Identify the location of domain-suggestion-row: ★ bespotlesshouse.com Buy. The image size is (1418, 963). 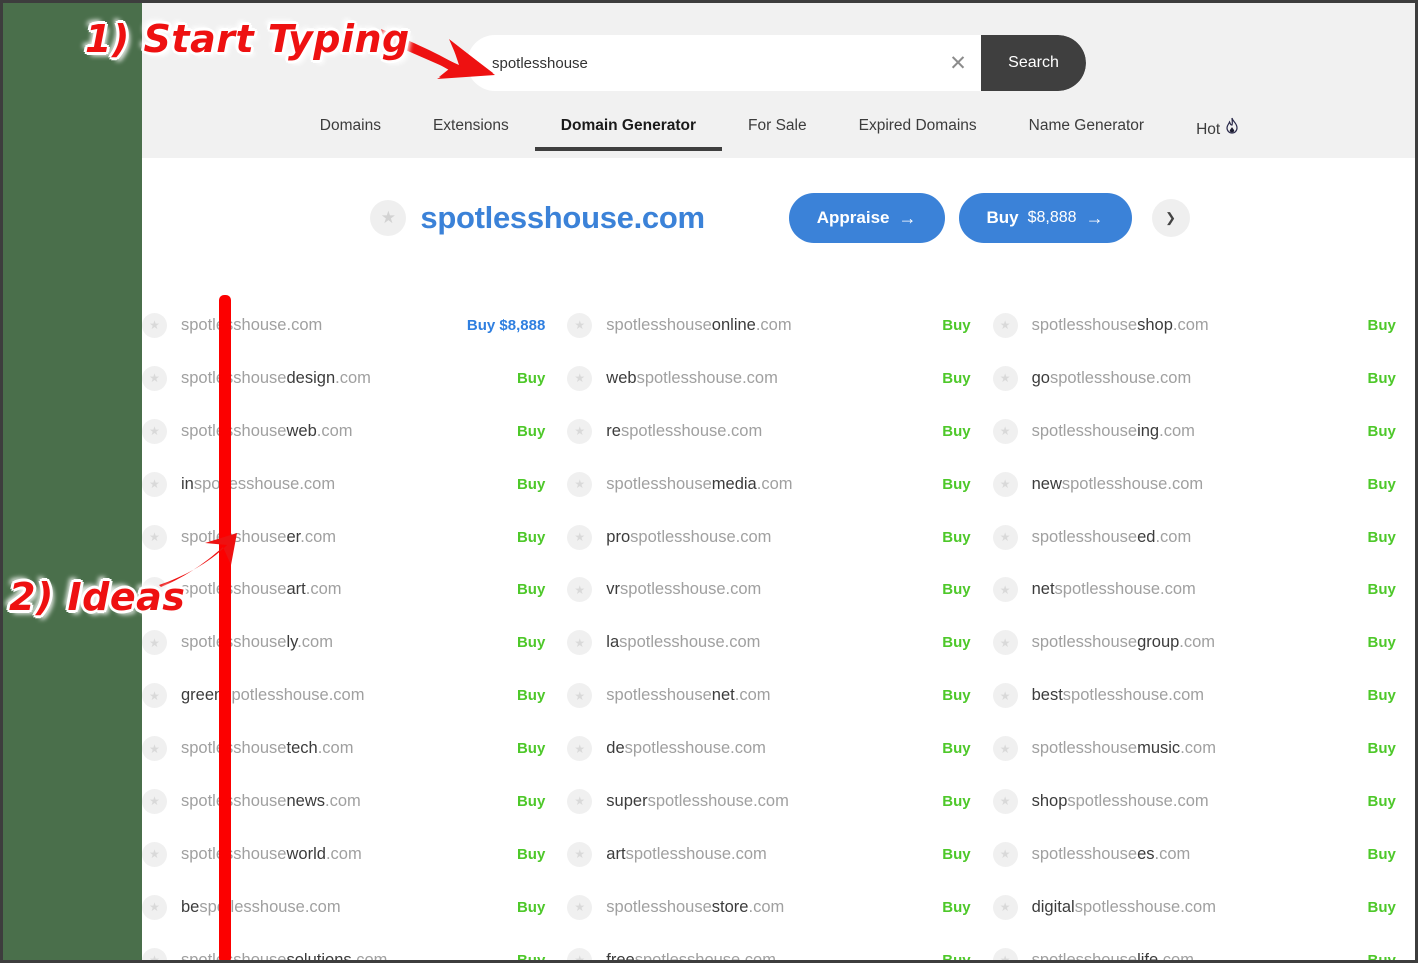
(354, 907).